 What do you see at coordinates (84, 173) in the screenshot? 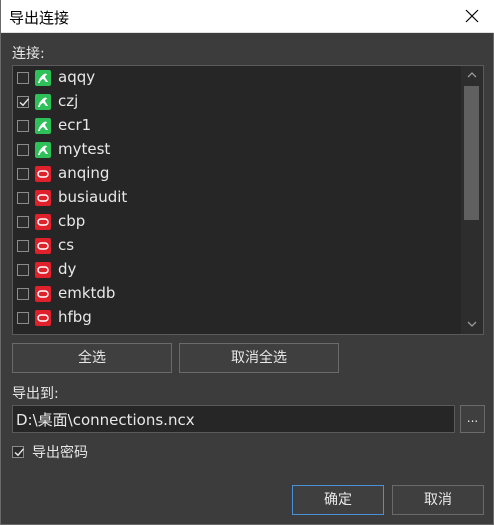
I see `connection-name: anqing` at bounding box center [84, 173].